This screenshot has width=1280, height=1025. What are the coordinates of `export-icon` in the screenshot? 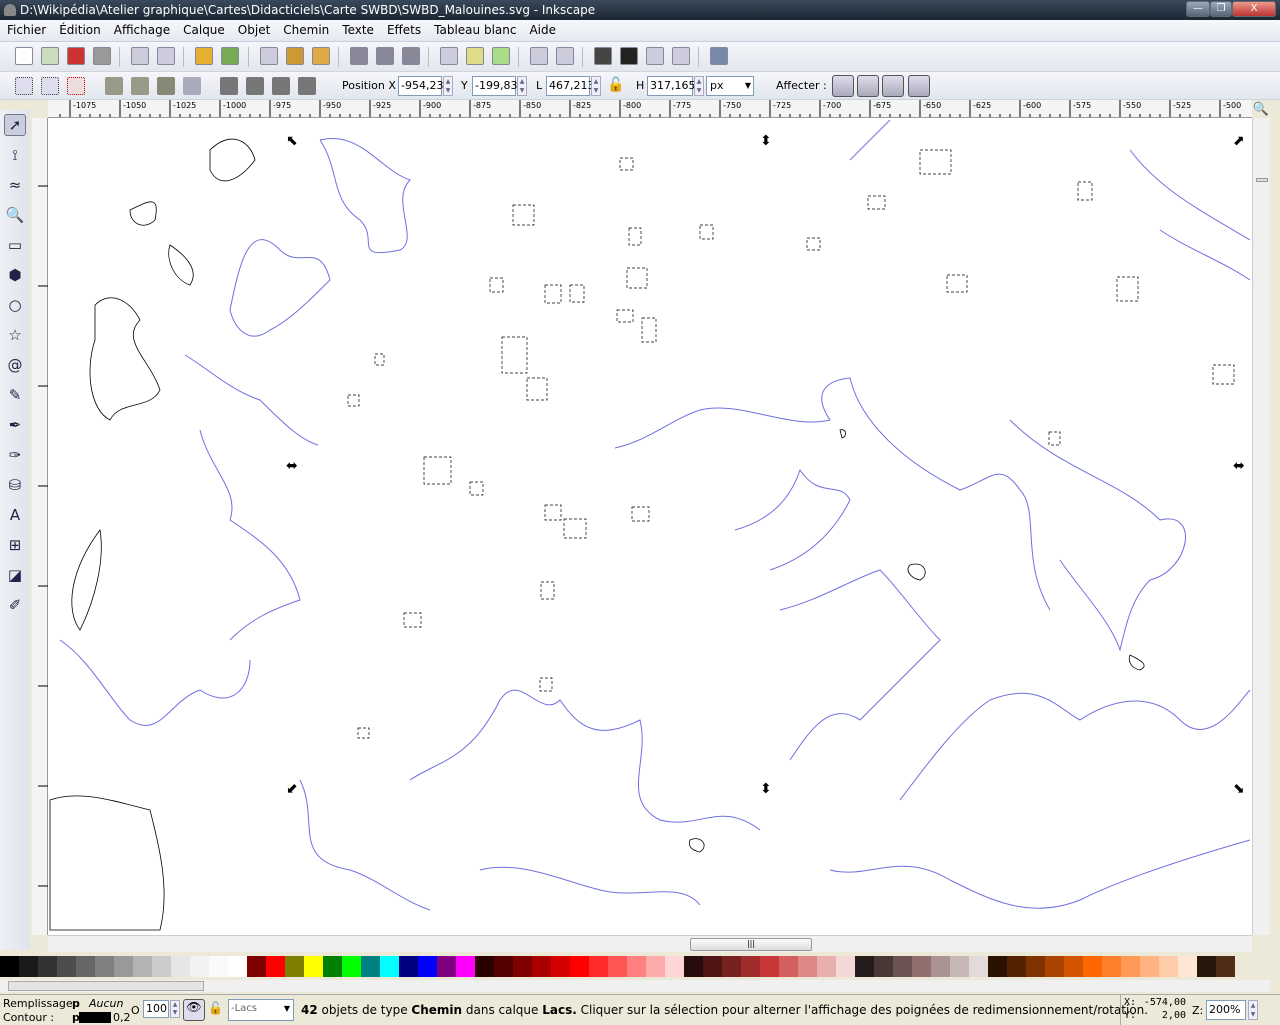 It's located at (166, 56).